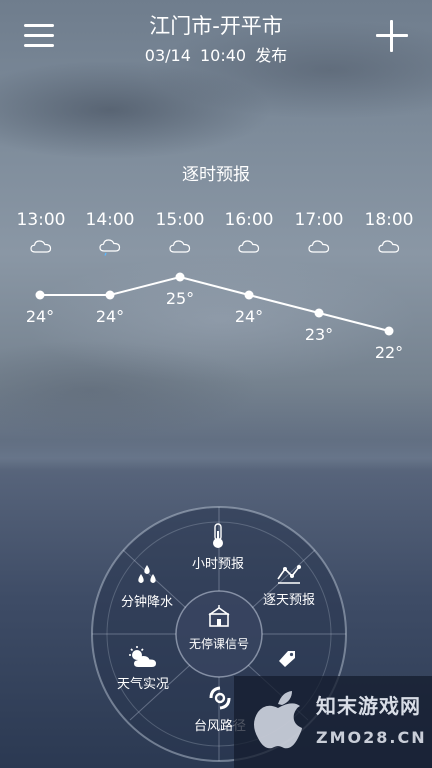 This screenshot has width=432, height=768. Describe the element at coordinates (215, 303) in the screenshot. I see `temperature-line` at that location.